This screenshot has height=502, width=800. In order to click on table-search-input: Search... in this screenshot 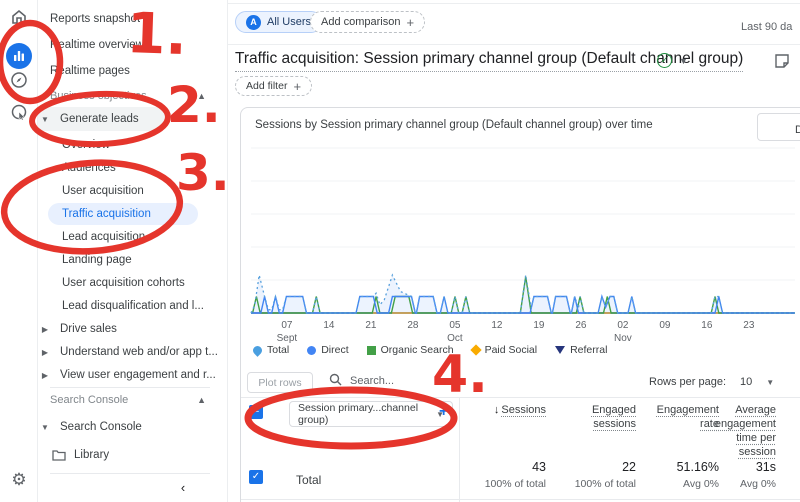, I will do `click(361, 381)`.